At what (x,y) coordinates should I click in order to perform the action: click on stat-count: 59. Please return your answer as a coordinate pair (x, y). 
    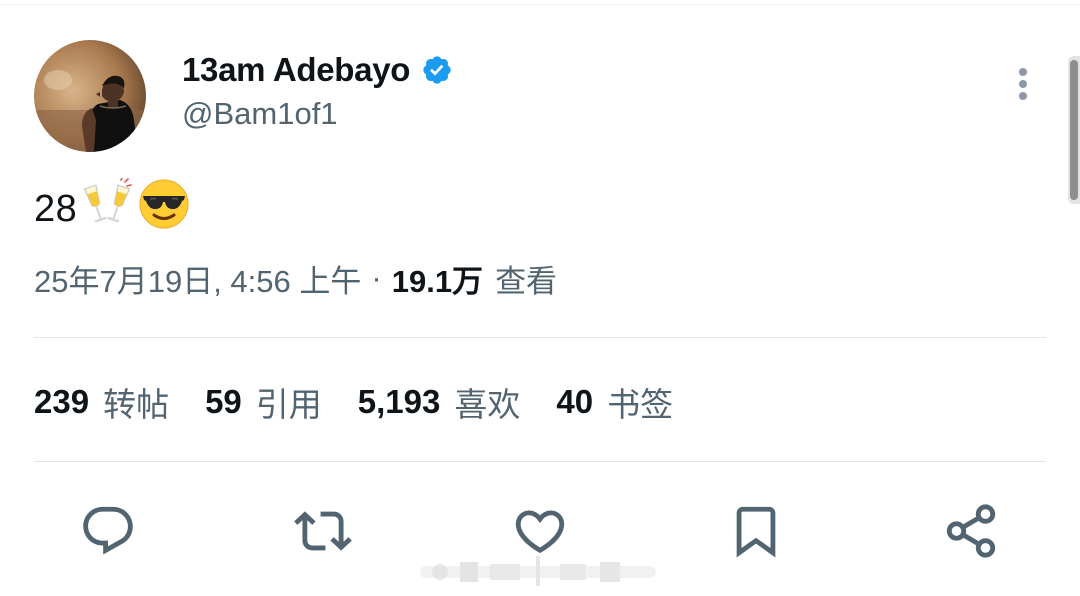
    Looking at the image, I should click on (223, 401).